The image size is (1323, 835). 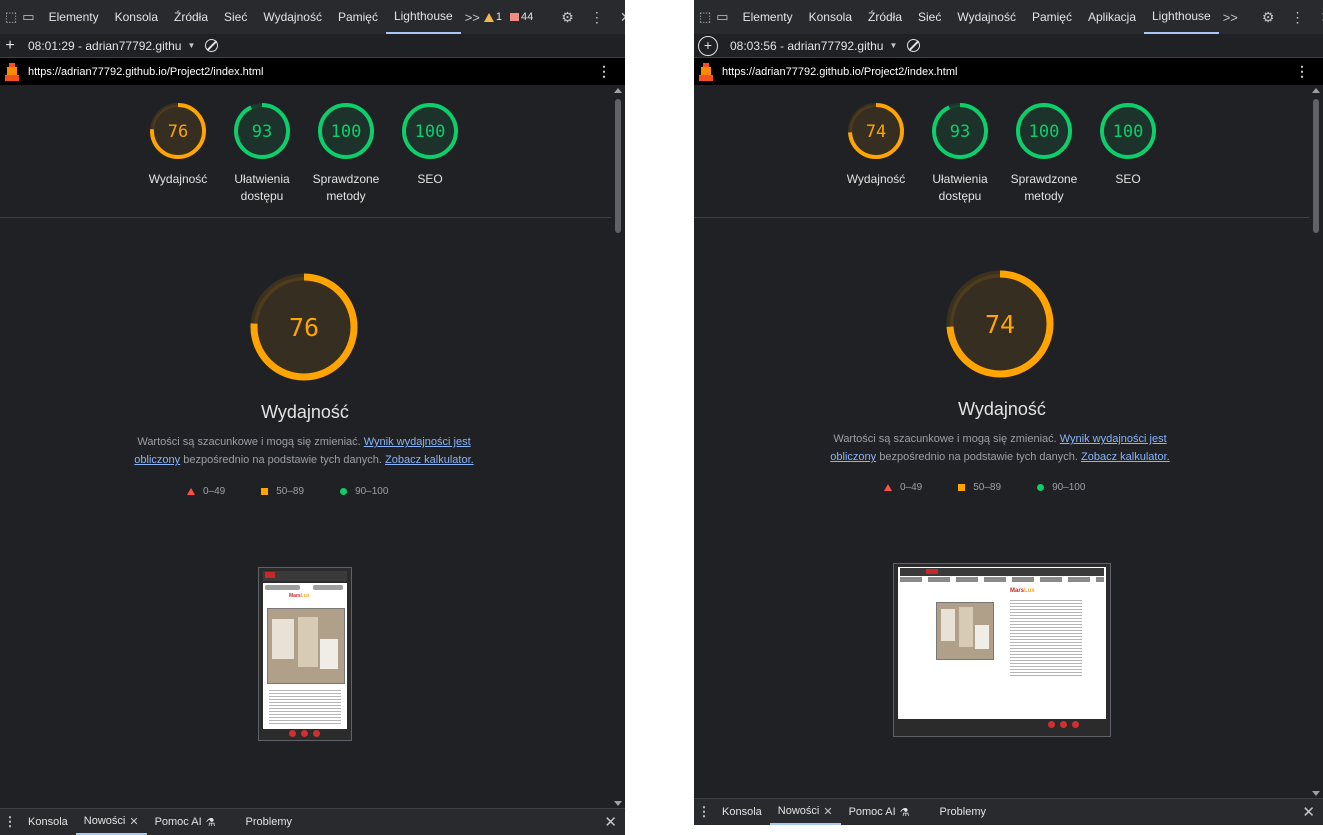 What do you see at coordinates (960, 132) in the screenshot?
I see `gauge-score: 93` at bounding box center [960, 132].